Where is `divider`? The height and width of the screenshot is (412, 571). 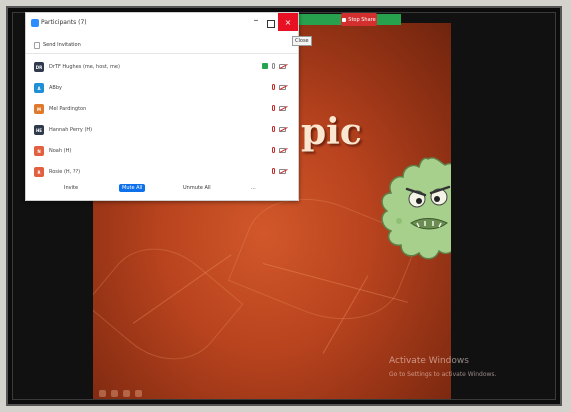
divider is located at coordinates (162, 53).